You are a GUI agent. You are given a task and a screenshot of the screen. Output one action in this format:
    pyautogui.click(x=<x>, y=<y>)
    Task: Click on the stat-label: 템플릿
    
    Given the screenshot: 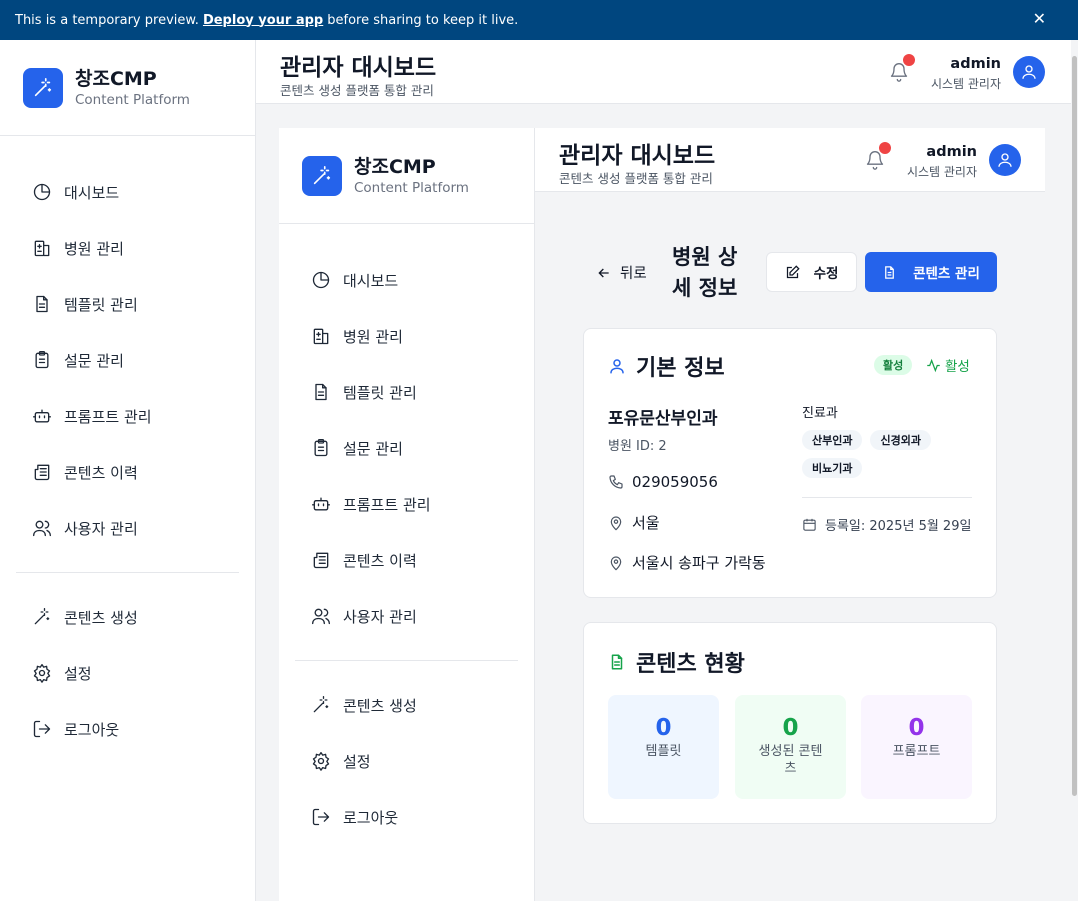 What is the action you would take?
    pyautogui.click(x=663, y=751)
    